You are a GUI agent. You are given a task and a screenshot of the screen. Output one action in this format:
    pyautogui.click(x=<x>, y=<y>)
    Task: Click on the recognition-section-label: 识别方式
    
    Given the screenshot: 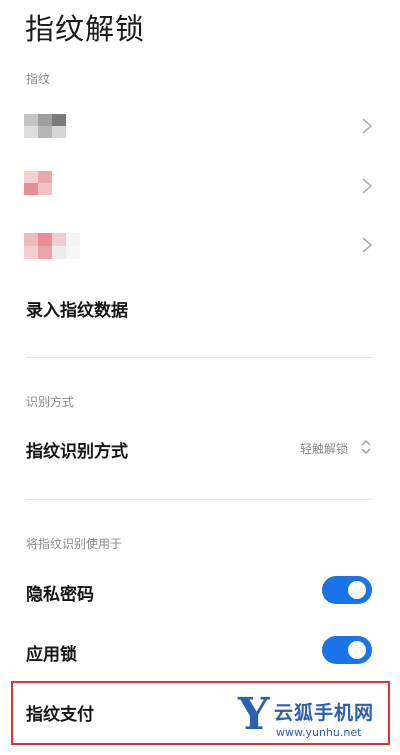 What is the action you would take?
    pyautogui.click(x=50, y=402)
    